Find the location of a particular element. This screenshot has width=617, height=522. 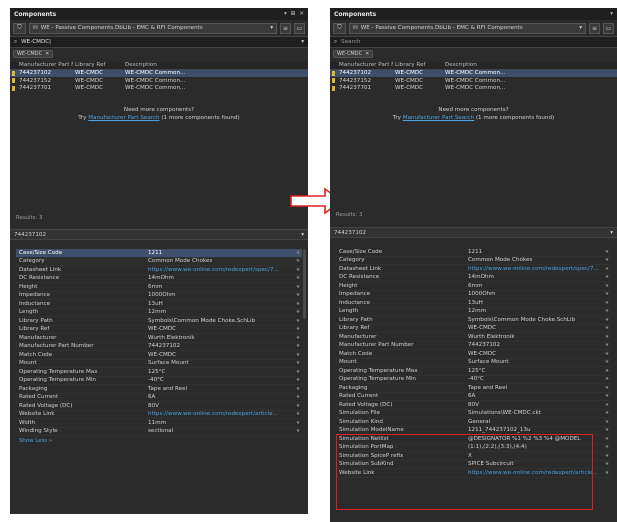

search-bar: ⌕ WE-CMDC| ▾ is located at coordinates (159, 42).